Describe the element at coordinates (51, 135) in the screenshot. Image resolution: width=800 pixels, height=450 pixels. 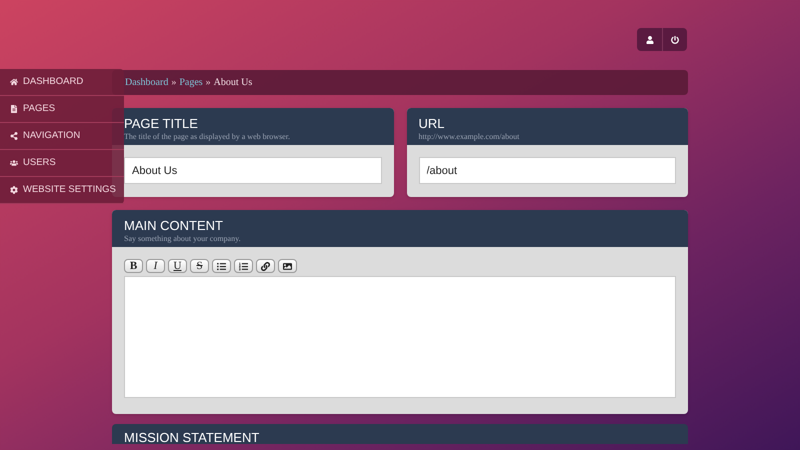
I see `sidebar-label: NAVIGATION` at that location.